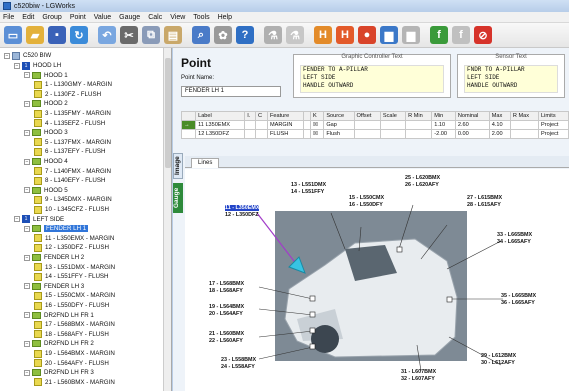 The width and height of the screenshot is (569, 391). Describe the element at coordinates (67, 94) in the screenshot. I see `tree-point-item: 2 - L130FZ - FLUSH` at that location.